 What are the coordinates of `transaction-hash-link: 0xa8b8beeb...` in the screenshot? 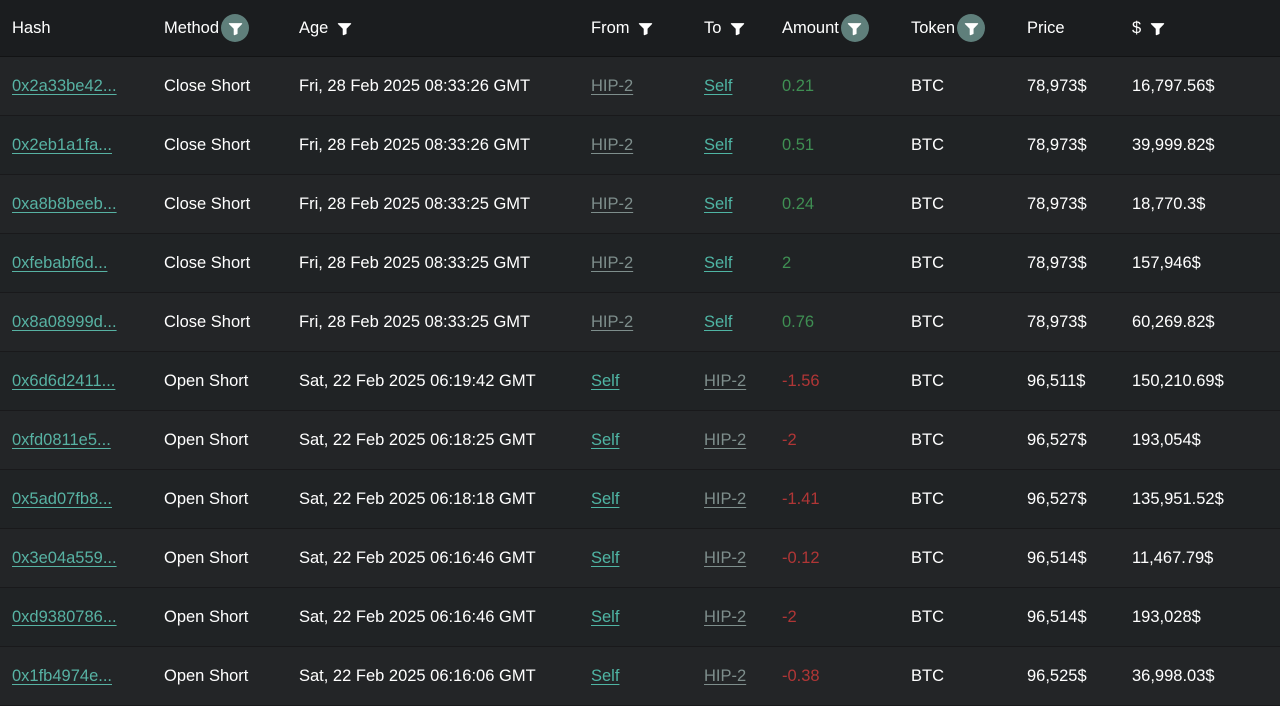 It's located at (64, 204).